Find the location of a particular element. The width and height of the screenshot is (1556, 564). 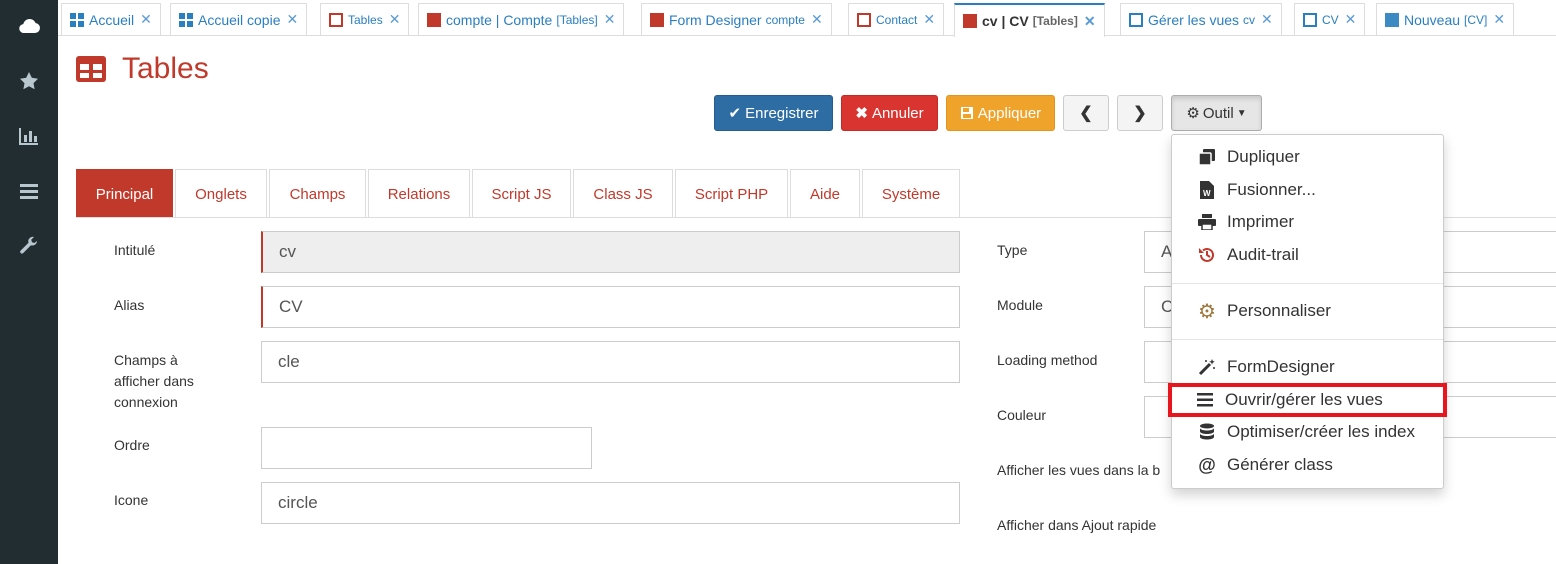

chevron-right-icon: ❯ is located at coordinates (1140, 113).